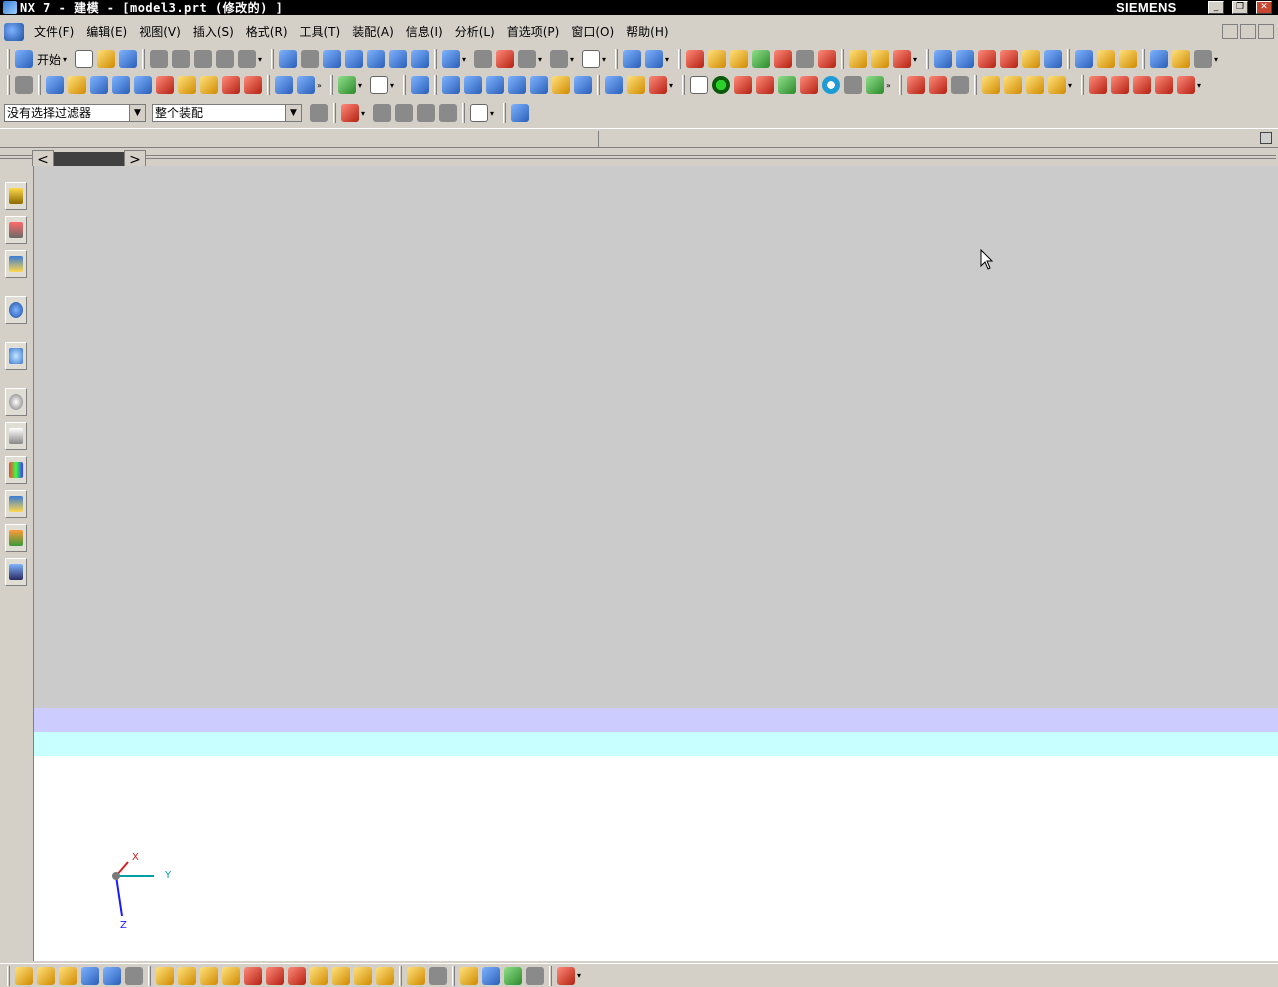 The height and width of the screenshot is (987, 1278). Describe the element at coordinates (827, 59) in the screenshot. I see `snap-quadrant-icon` at that location.